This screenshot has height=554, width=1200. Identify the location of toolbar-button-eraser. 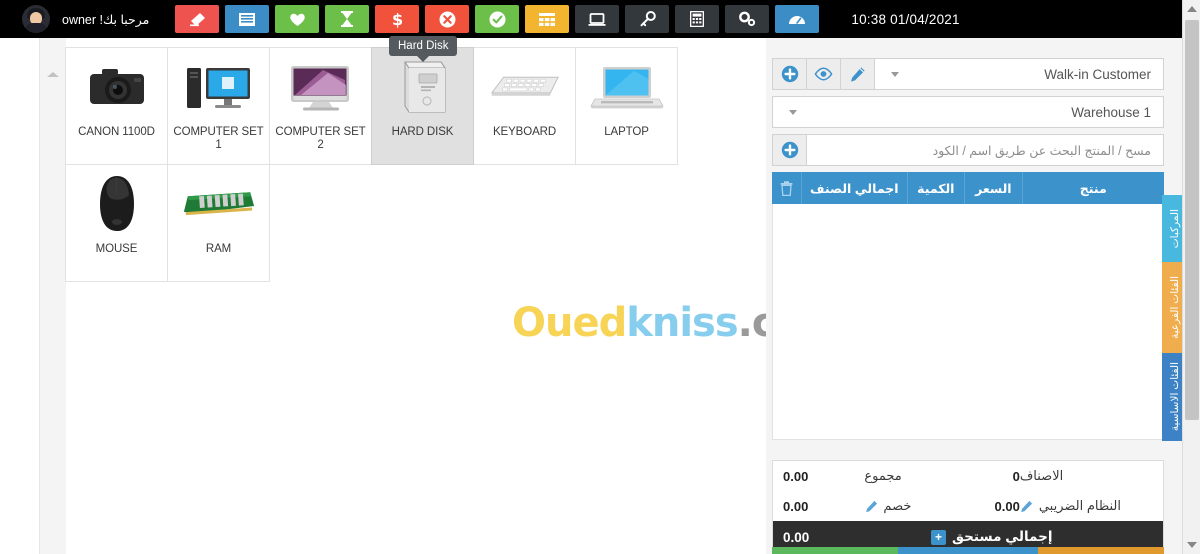
(197, 19).